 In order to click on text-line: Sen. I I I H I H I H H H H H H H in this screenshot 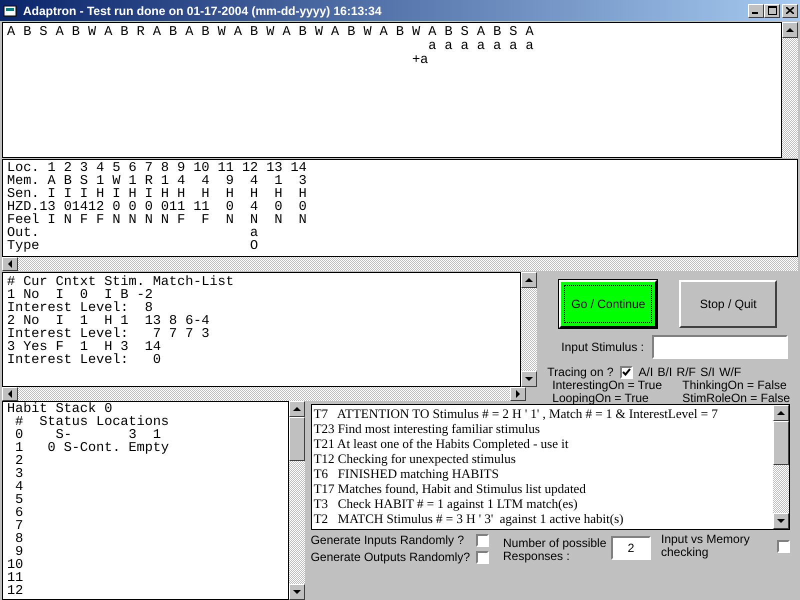, I will do `click(157, 194)`.